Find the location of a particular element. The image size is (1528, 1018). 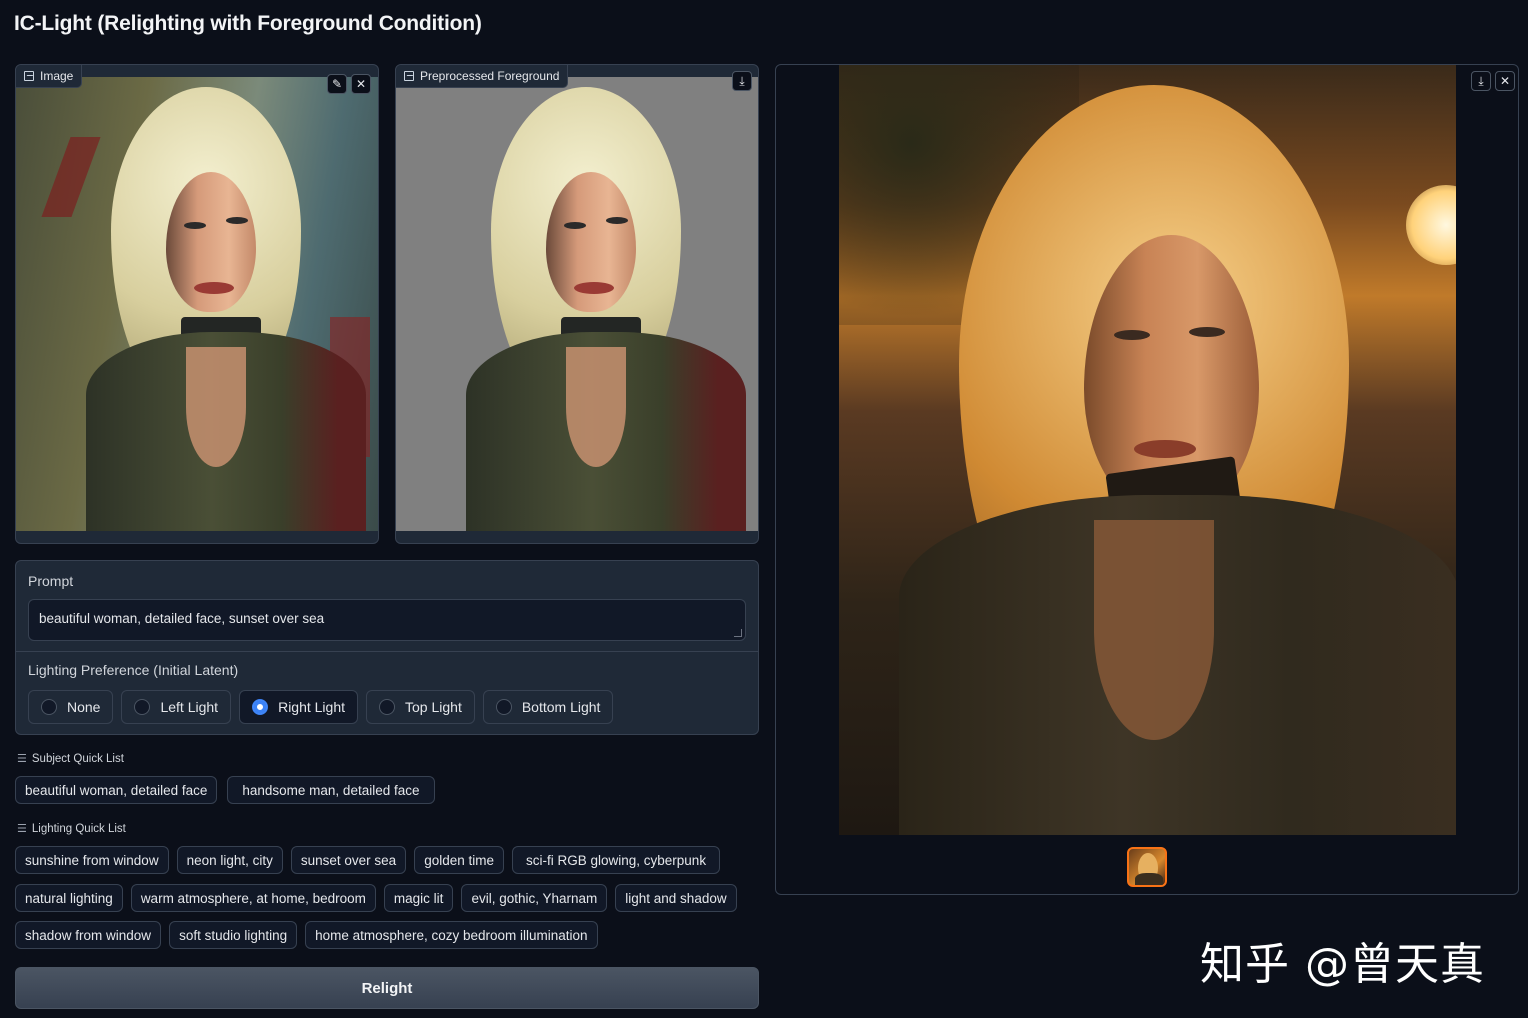

lighting-chip: shadow from window is located at coordinates (88, 935).